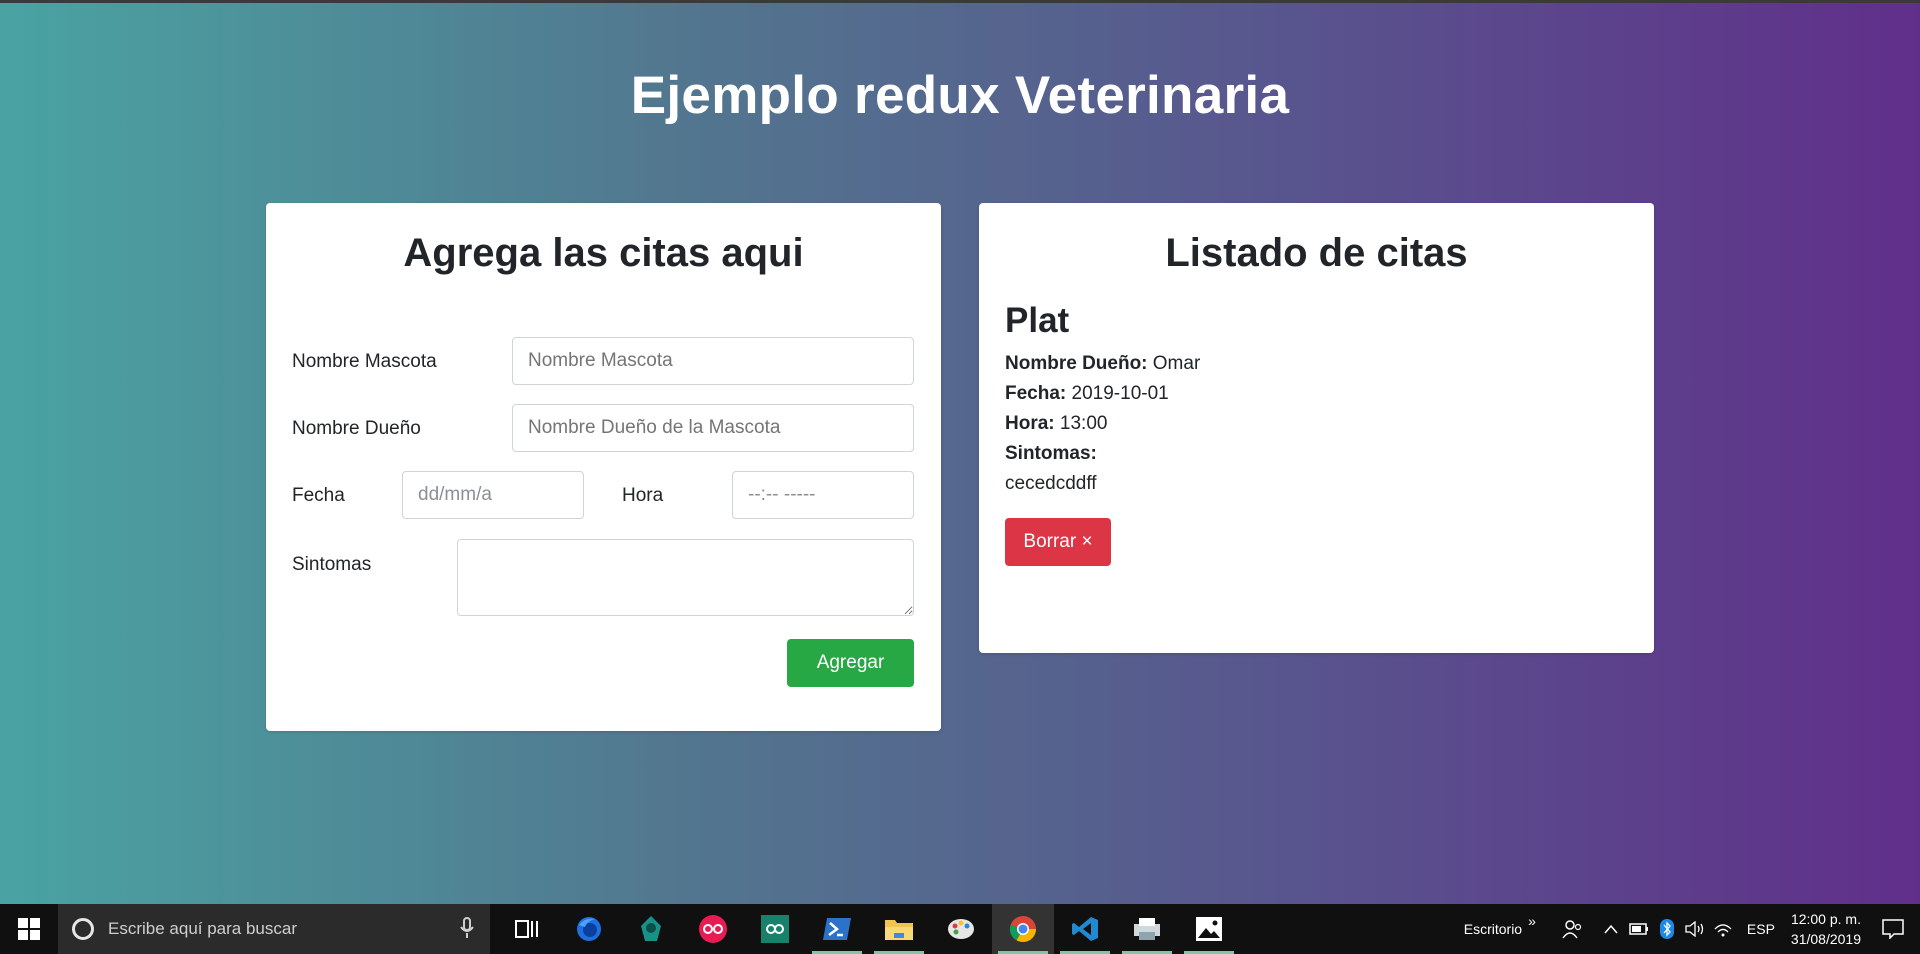 Image resolution: width=1920 pixels, height=954 pixels. I want to click on volume-icon, so click(1695, 929).